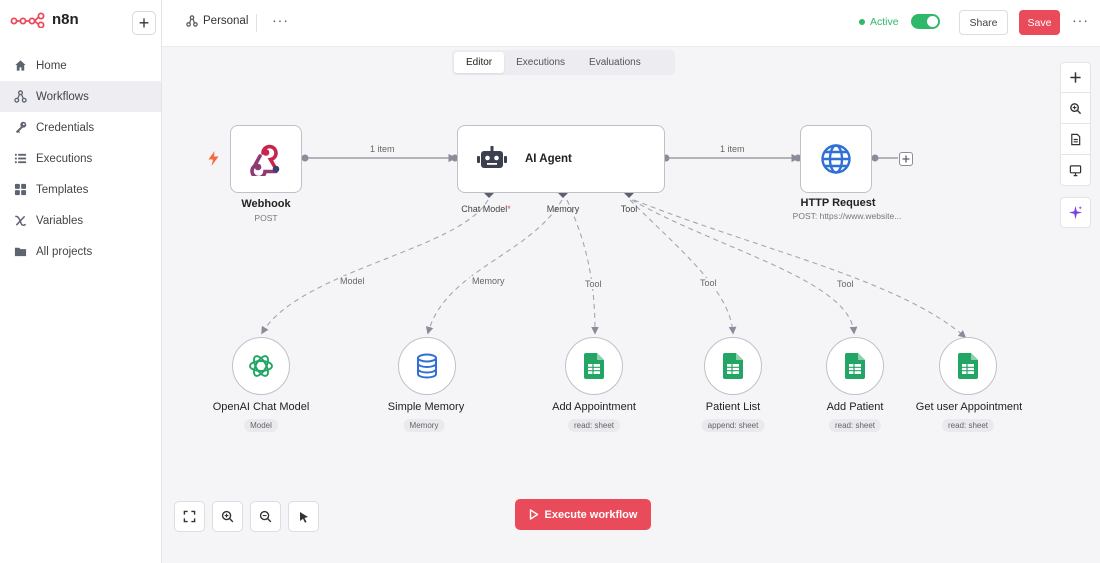 The image size is (1100, 563). I want to click on sidebar-item-label: All projects, so click(64, 251).